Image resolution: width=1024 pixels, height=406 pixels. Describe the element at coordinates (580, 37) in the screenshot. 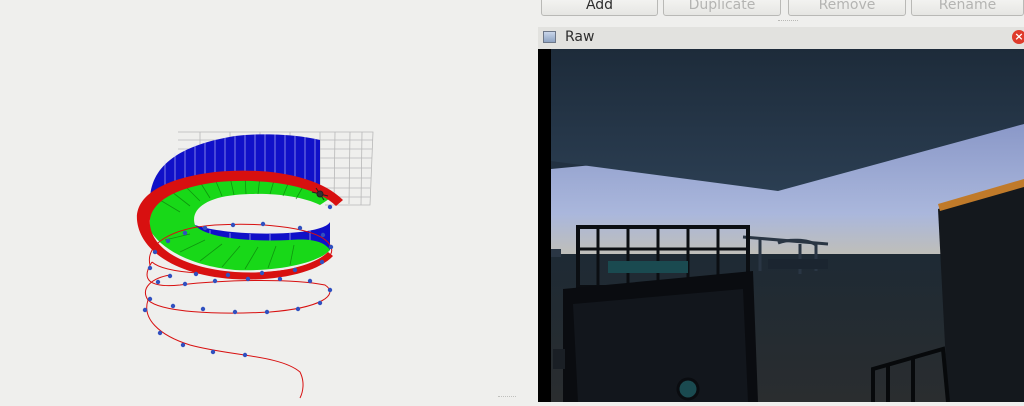

I see `image-panel-title: Raw` at that location.